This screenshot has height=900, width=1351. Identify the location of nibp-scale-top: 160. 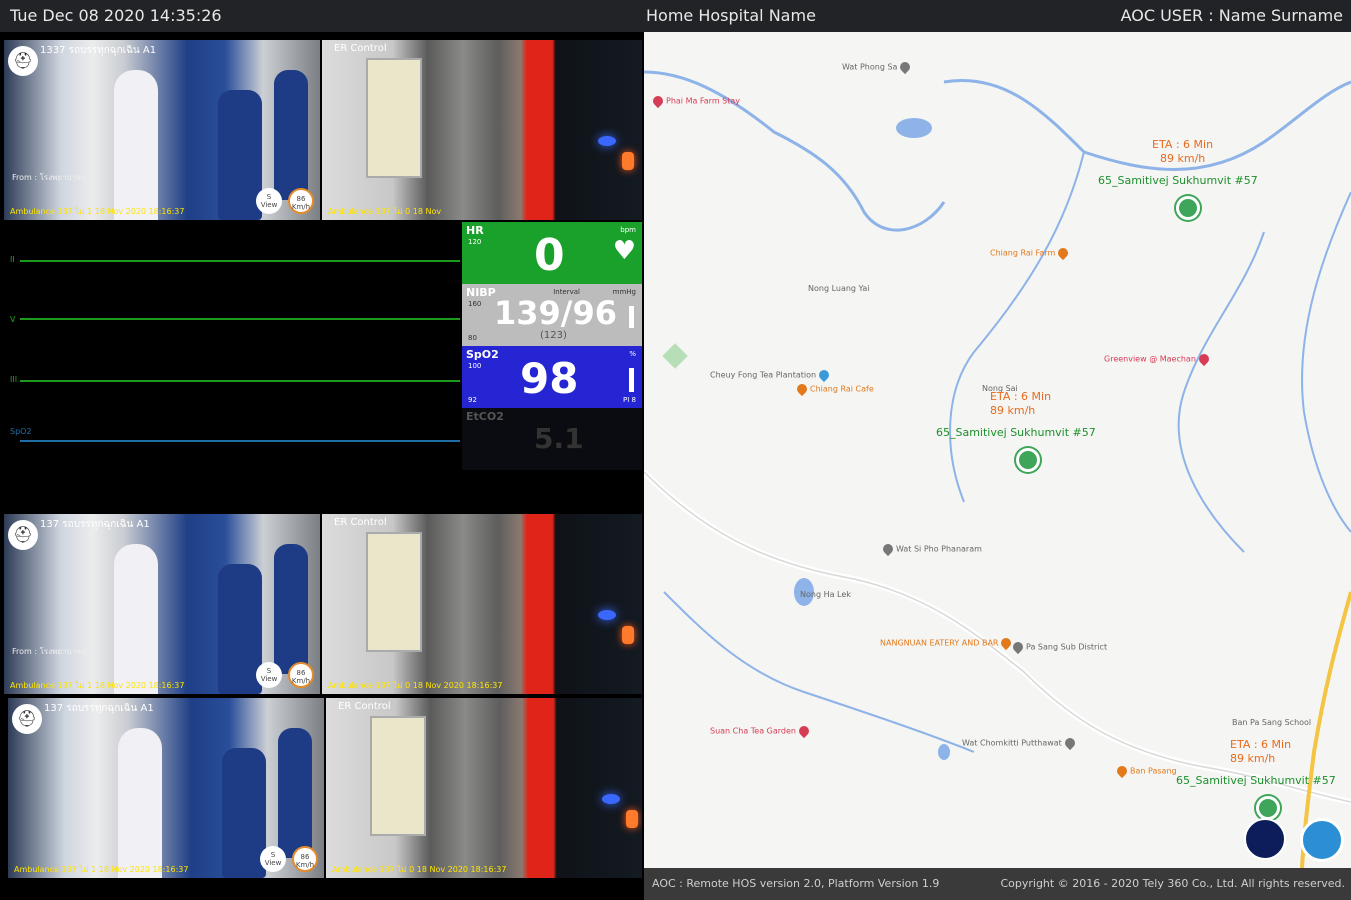
(475, 304).